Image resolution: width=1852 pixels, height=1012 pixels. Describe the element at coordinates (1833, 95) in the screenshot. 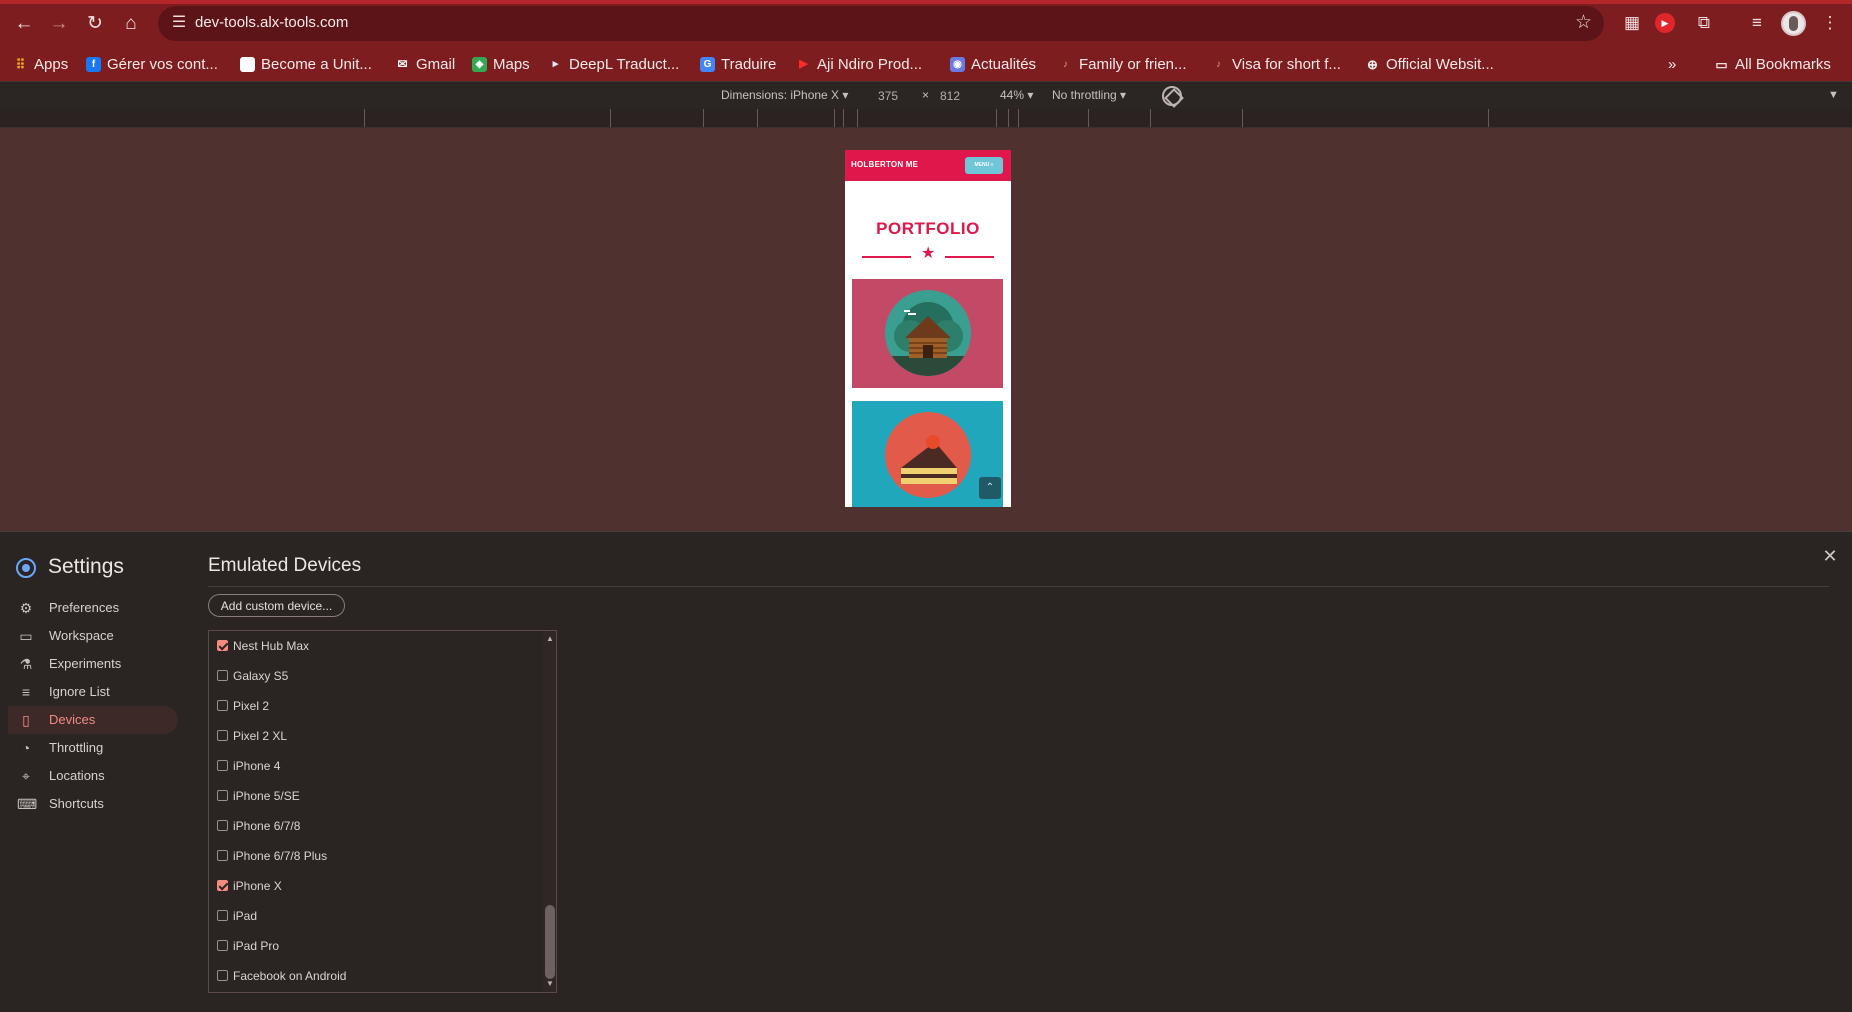

I see `toolbar-menu-caret-icon: ▼` at that location.